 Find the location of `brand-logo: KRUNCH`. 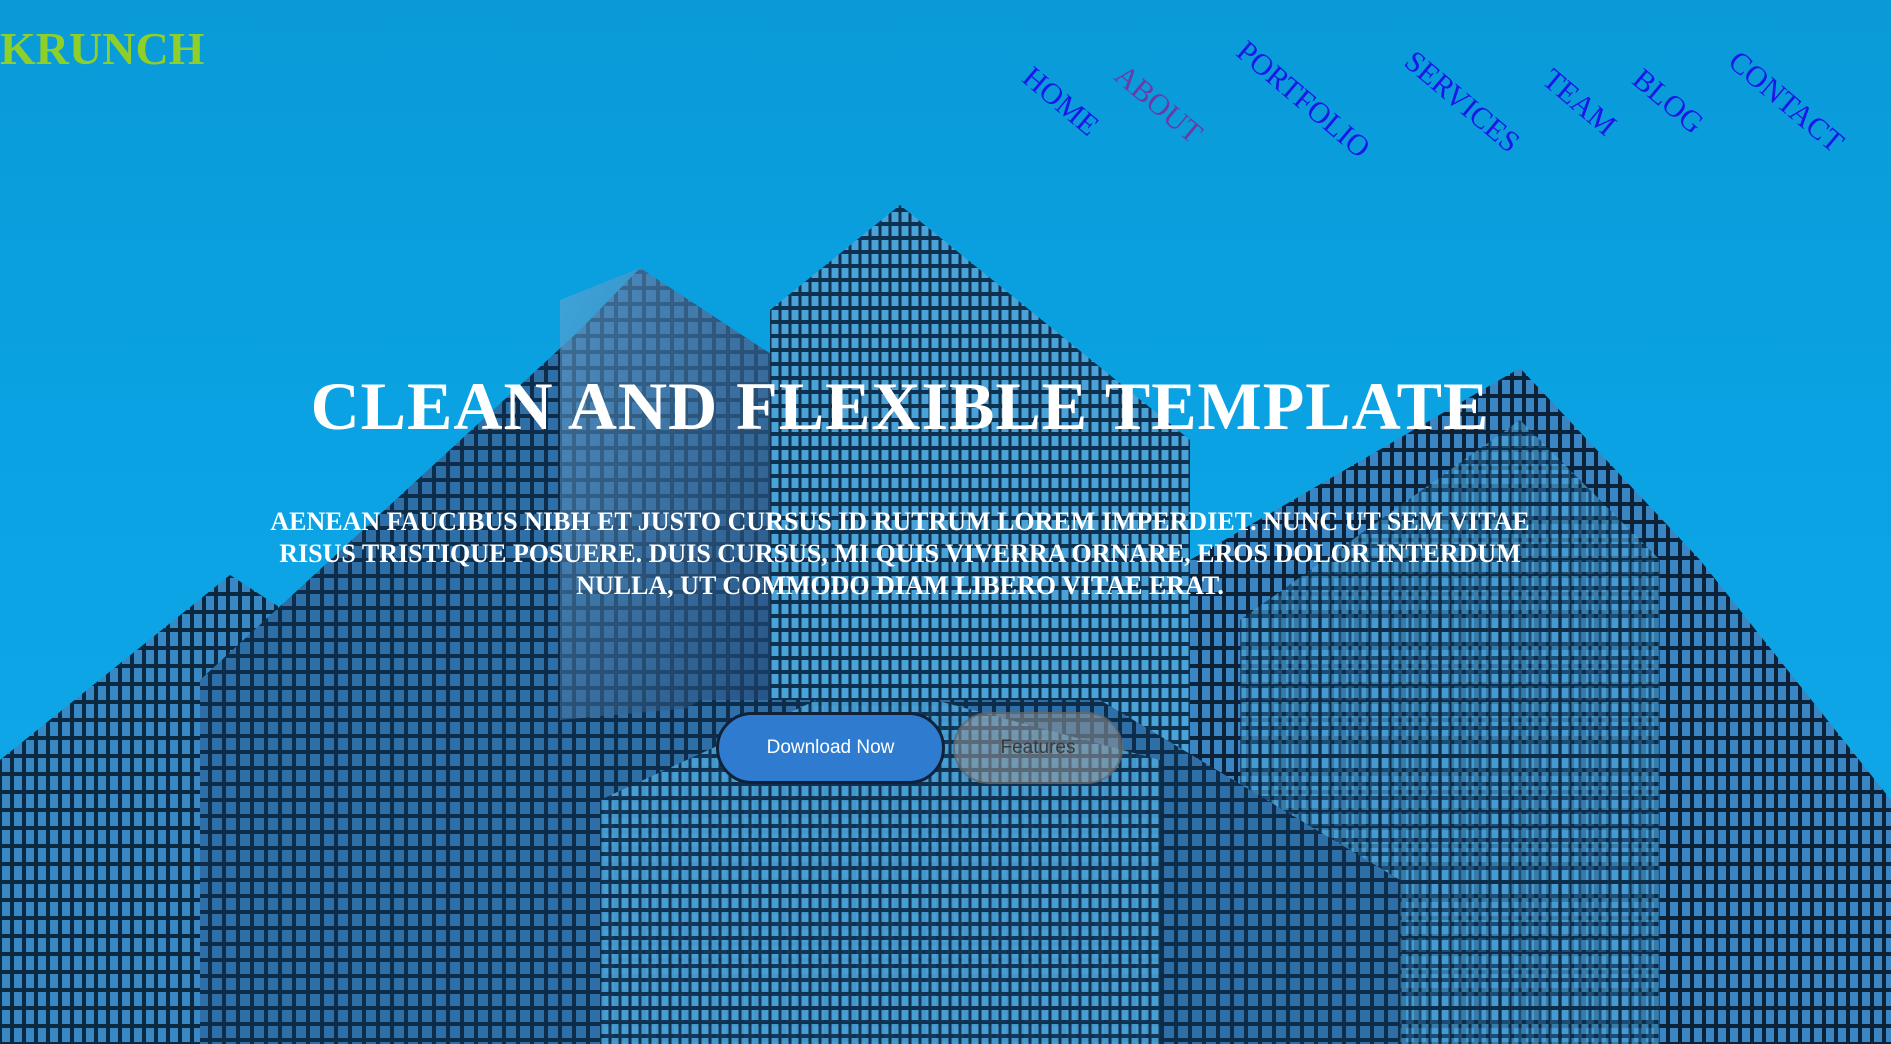

brand-logo: KRUNCH is located at coordinates (102, 49).